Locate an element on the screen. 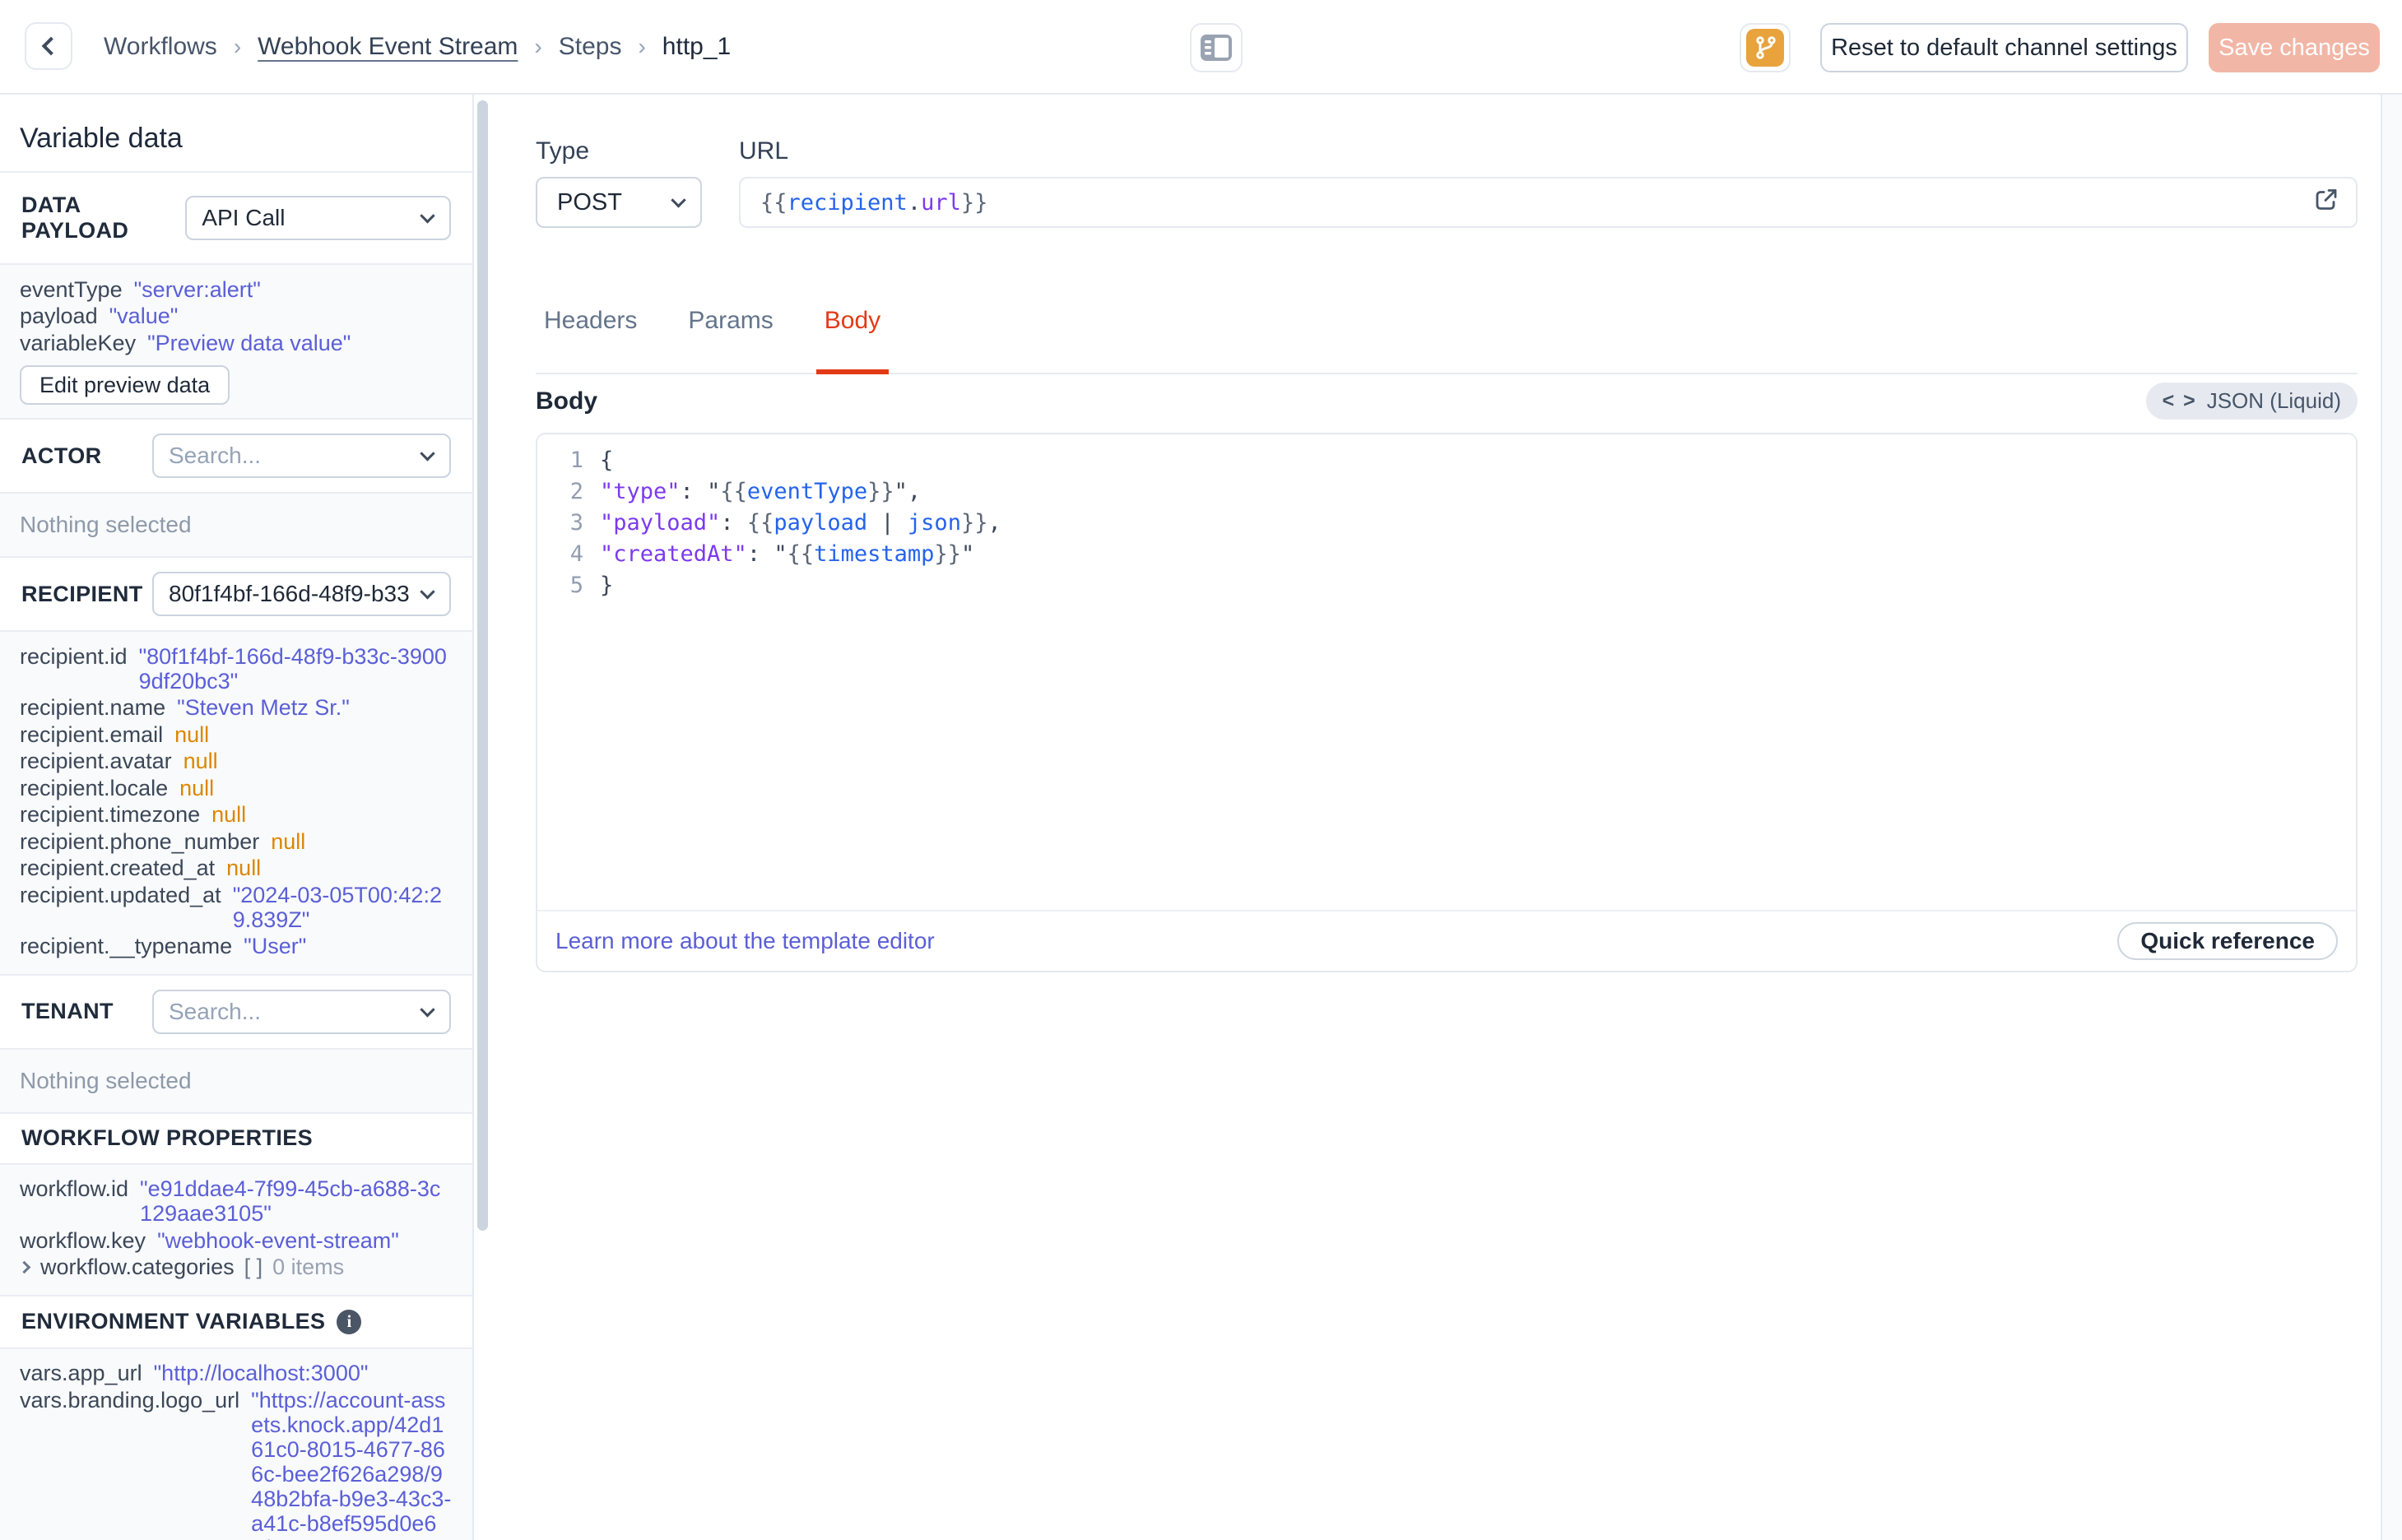 The height and width of the screenshot is (1540, 2402). variable-value: "value" is located at coordinates (144, 316).